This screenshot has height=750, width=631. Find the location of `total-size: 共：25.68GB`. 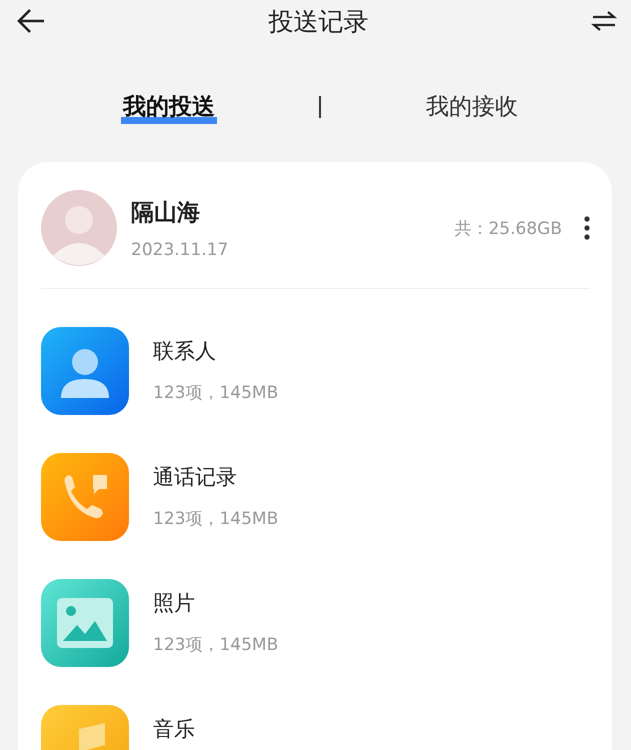

total-size: 共：25.68GB is located at coordinates (508, 229).